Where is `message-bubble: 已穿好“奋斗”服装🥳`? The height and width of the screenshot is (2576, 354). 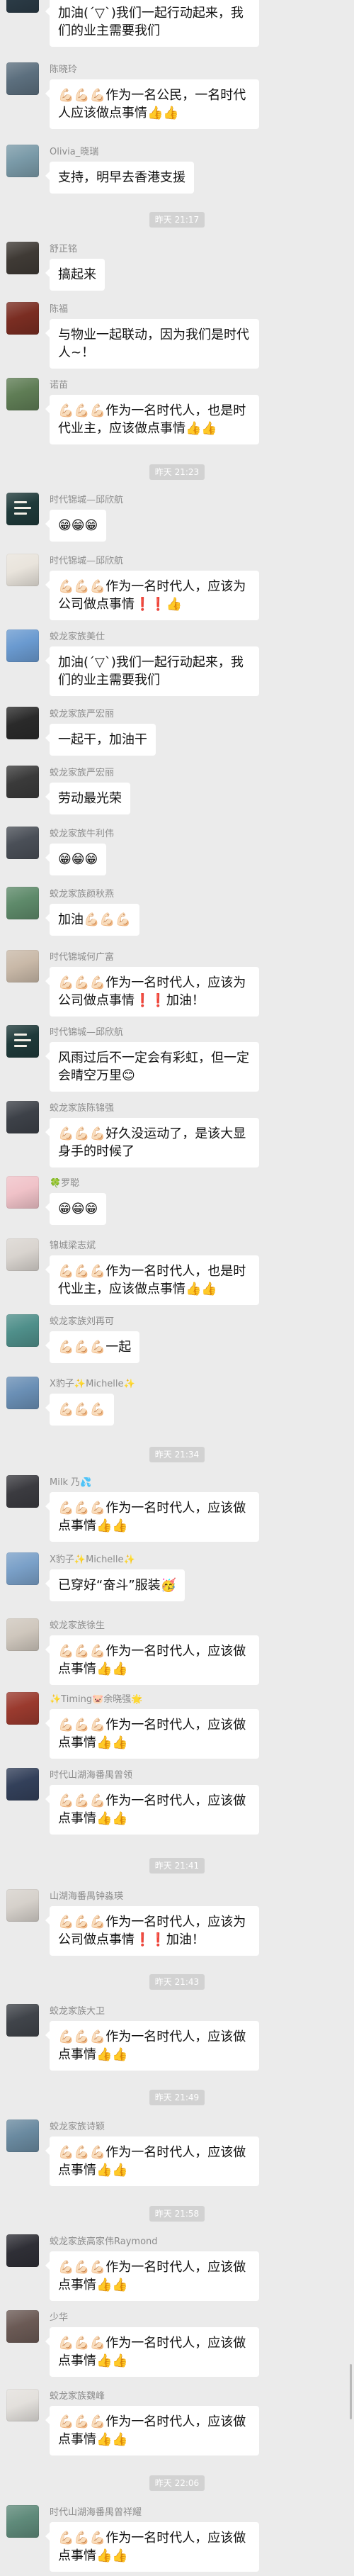 message-bubble: 已穿好“奋斗”服装🥳 is located at coordinates (115, 1585).